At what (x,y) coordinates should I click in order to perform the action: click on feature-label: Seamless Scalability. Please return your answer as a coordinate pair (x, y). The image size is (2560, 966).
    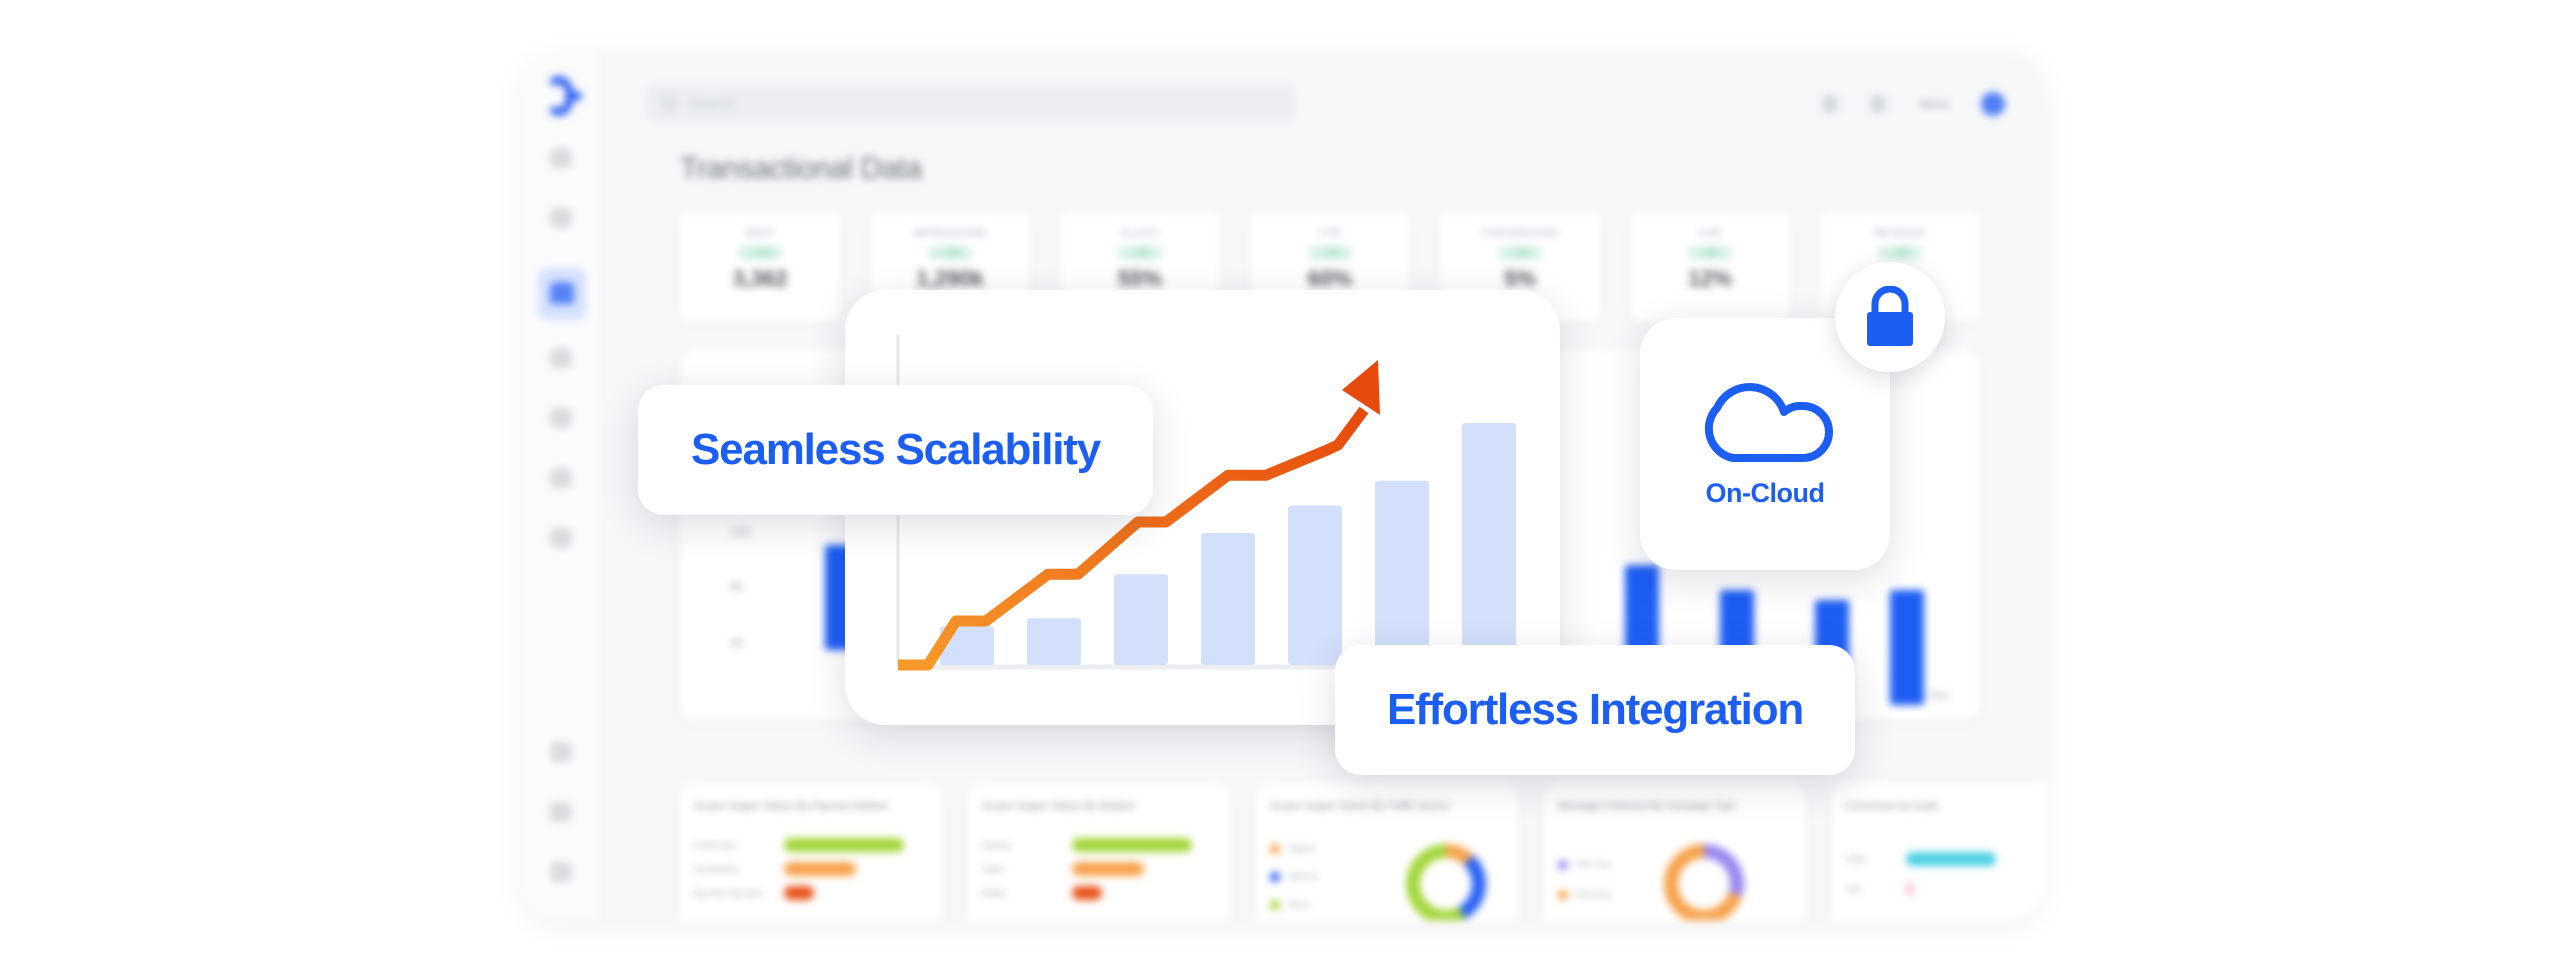
    Looking at the image, I should click on (896, 449).